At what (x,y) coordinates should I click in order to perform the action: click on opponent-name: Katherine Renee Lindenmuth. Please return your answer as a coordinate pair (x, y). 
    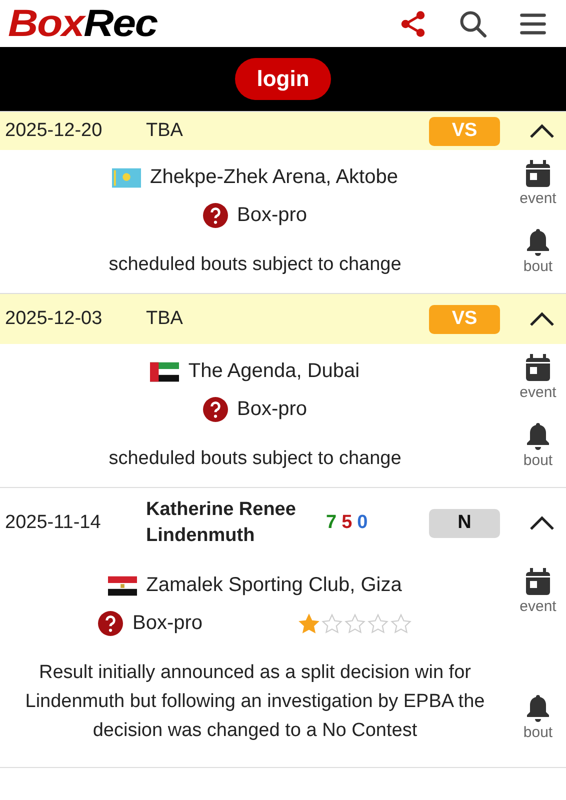
    Looking at the image, I should click on (236, 523).